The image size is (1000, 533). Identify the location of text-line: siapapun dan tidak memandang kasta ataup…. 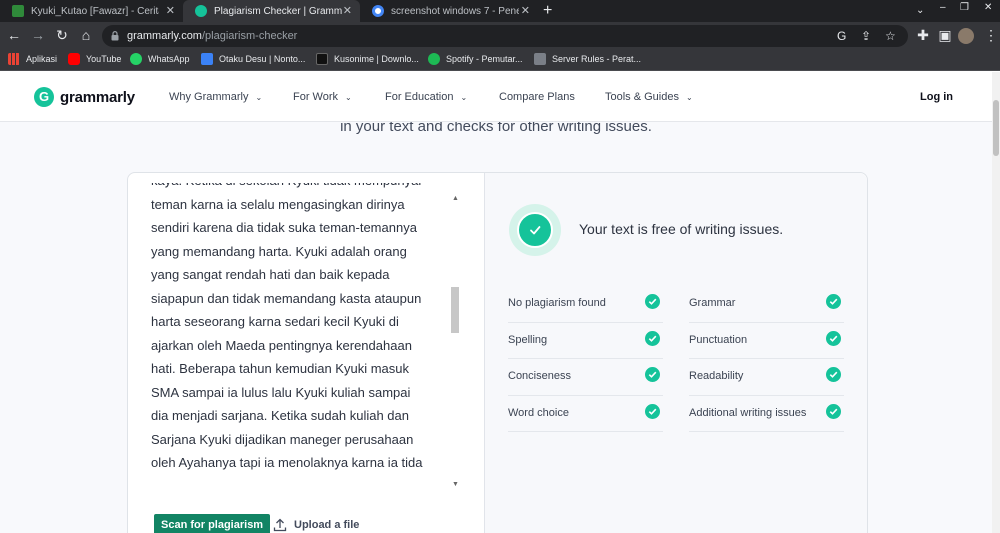
(286, 298).